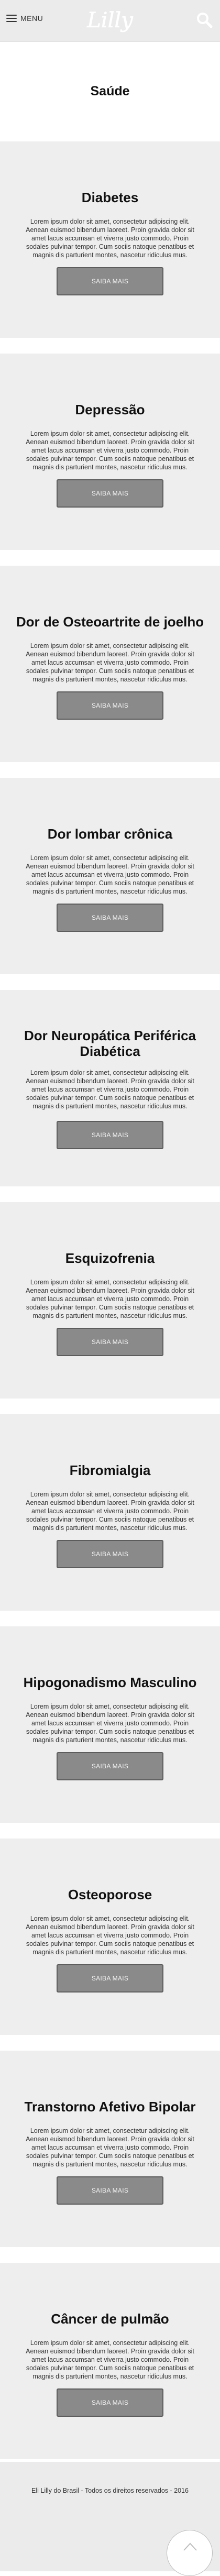 The image size is (220, 2576). I want to click on logo-text: Lilly, so click(110, 20).